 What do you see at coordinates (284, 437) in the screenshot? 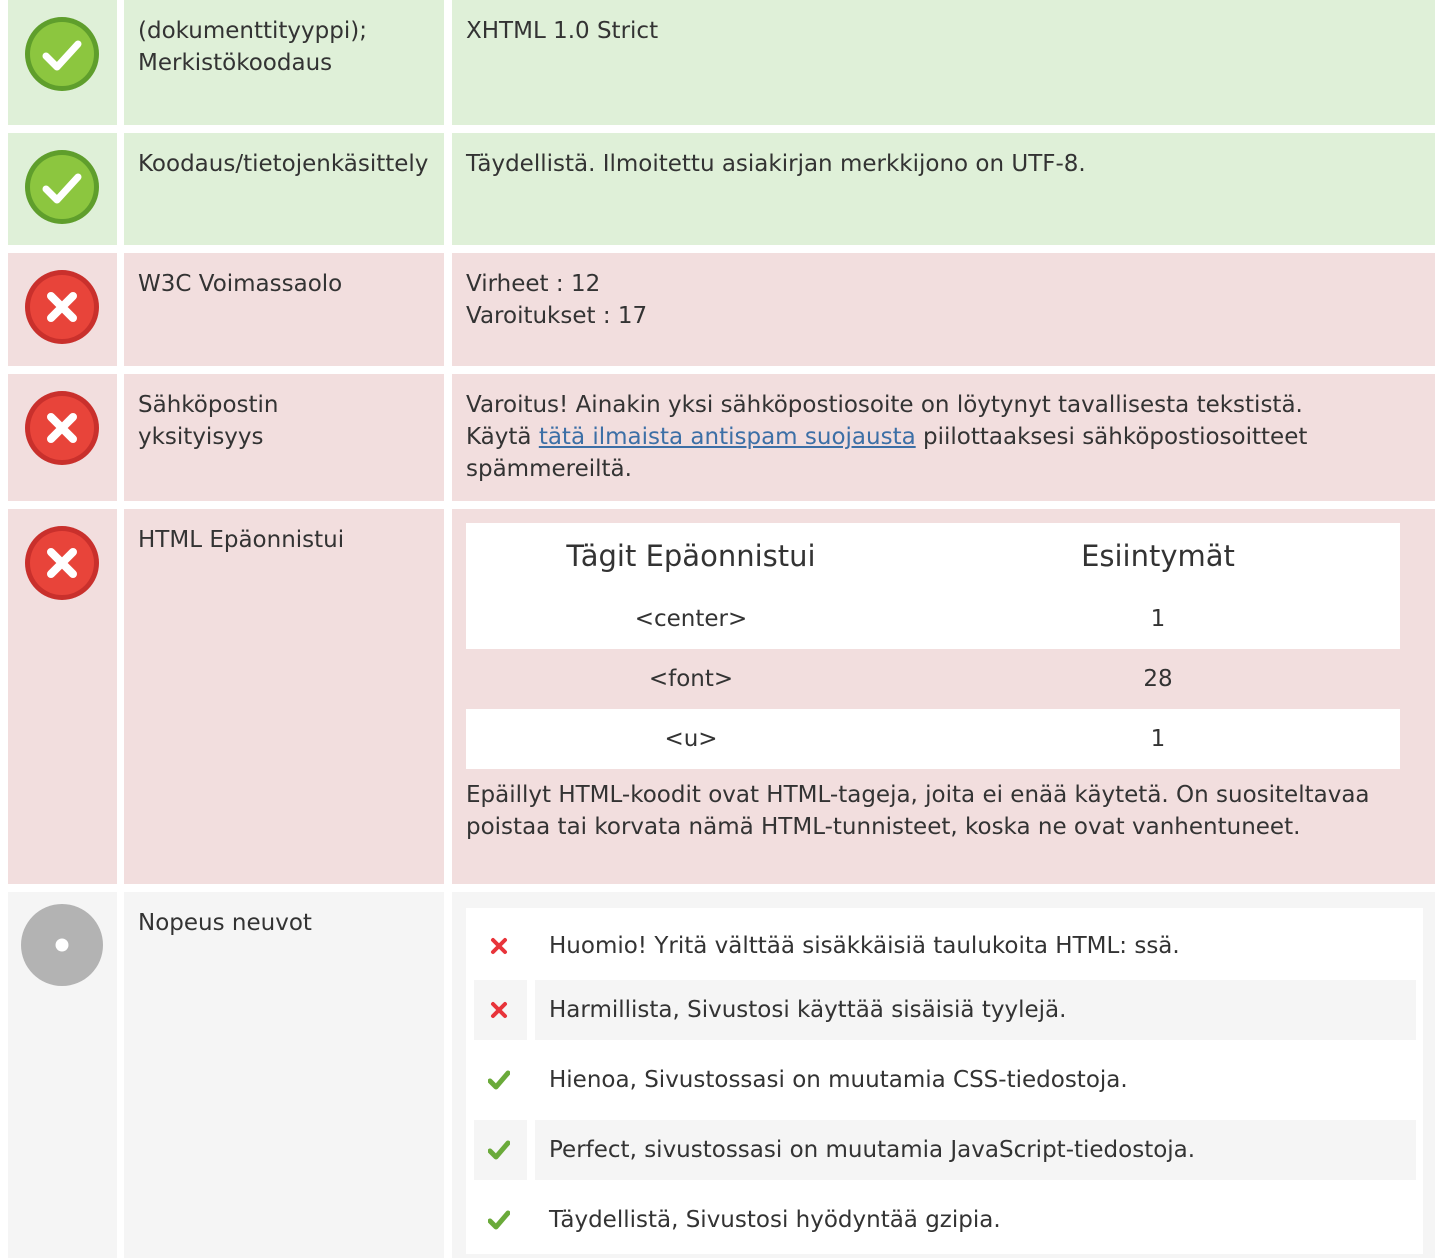
I see `row-label: Sähköpostin yksityisyys` at bounding box center [284, 437].